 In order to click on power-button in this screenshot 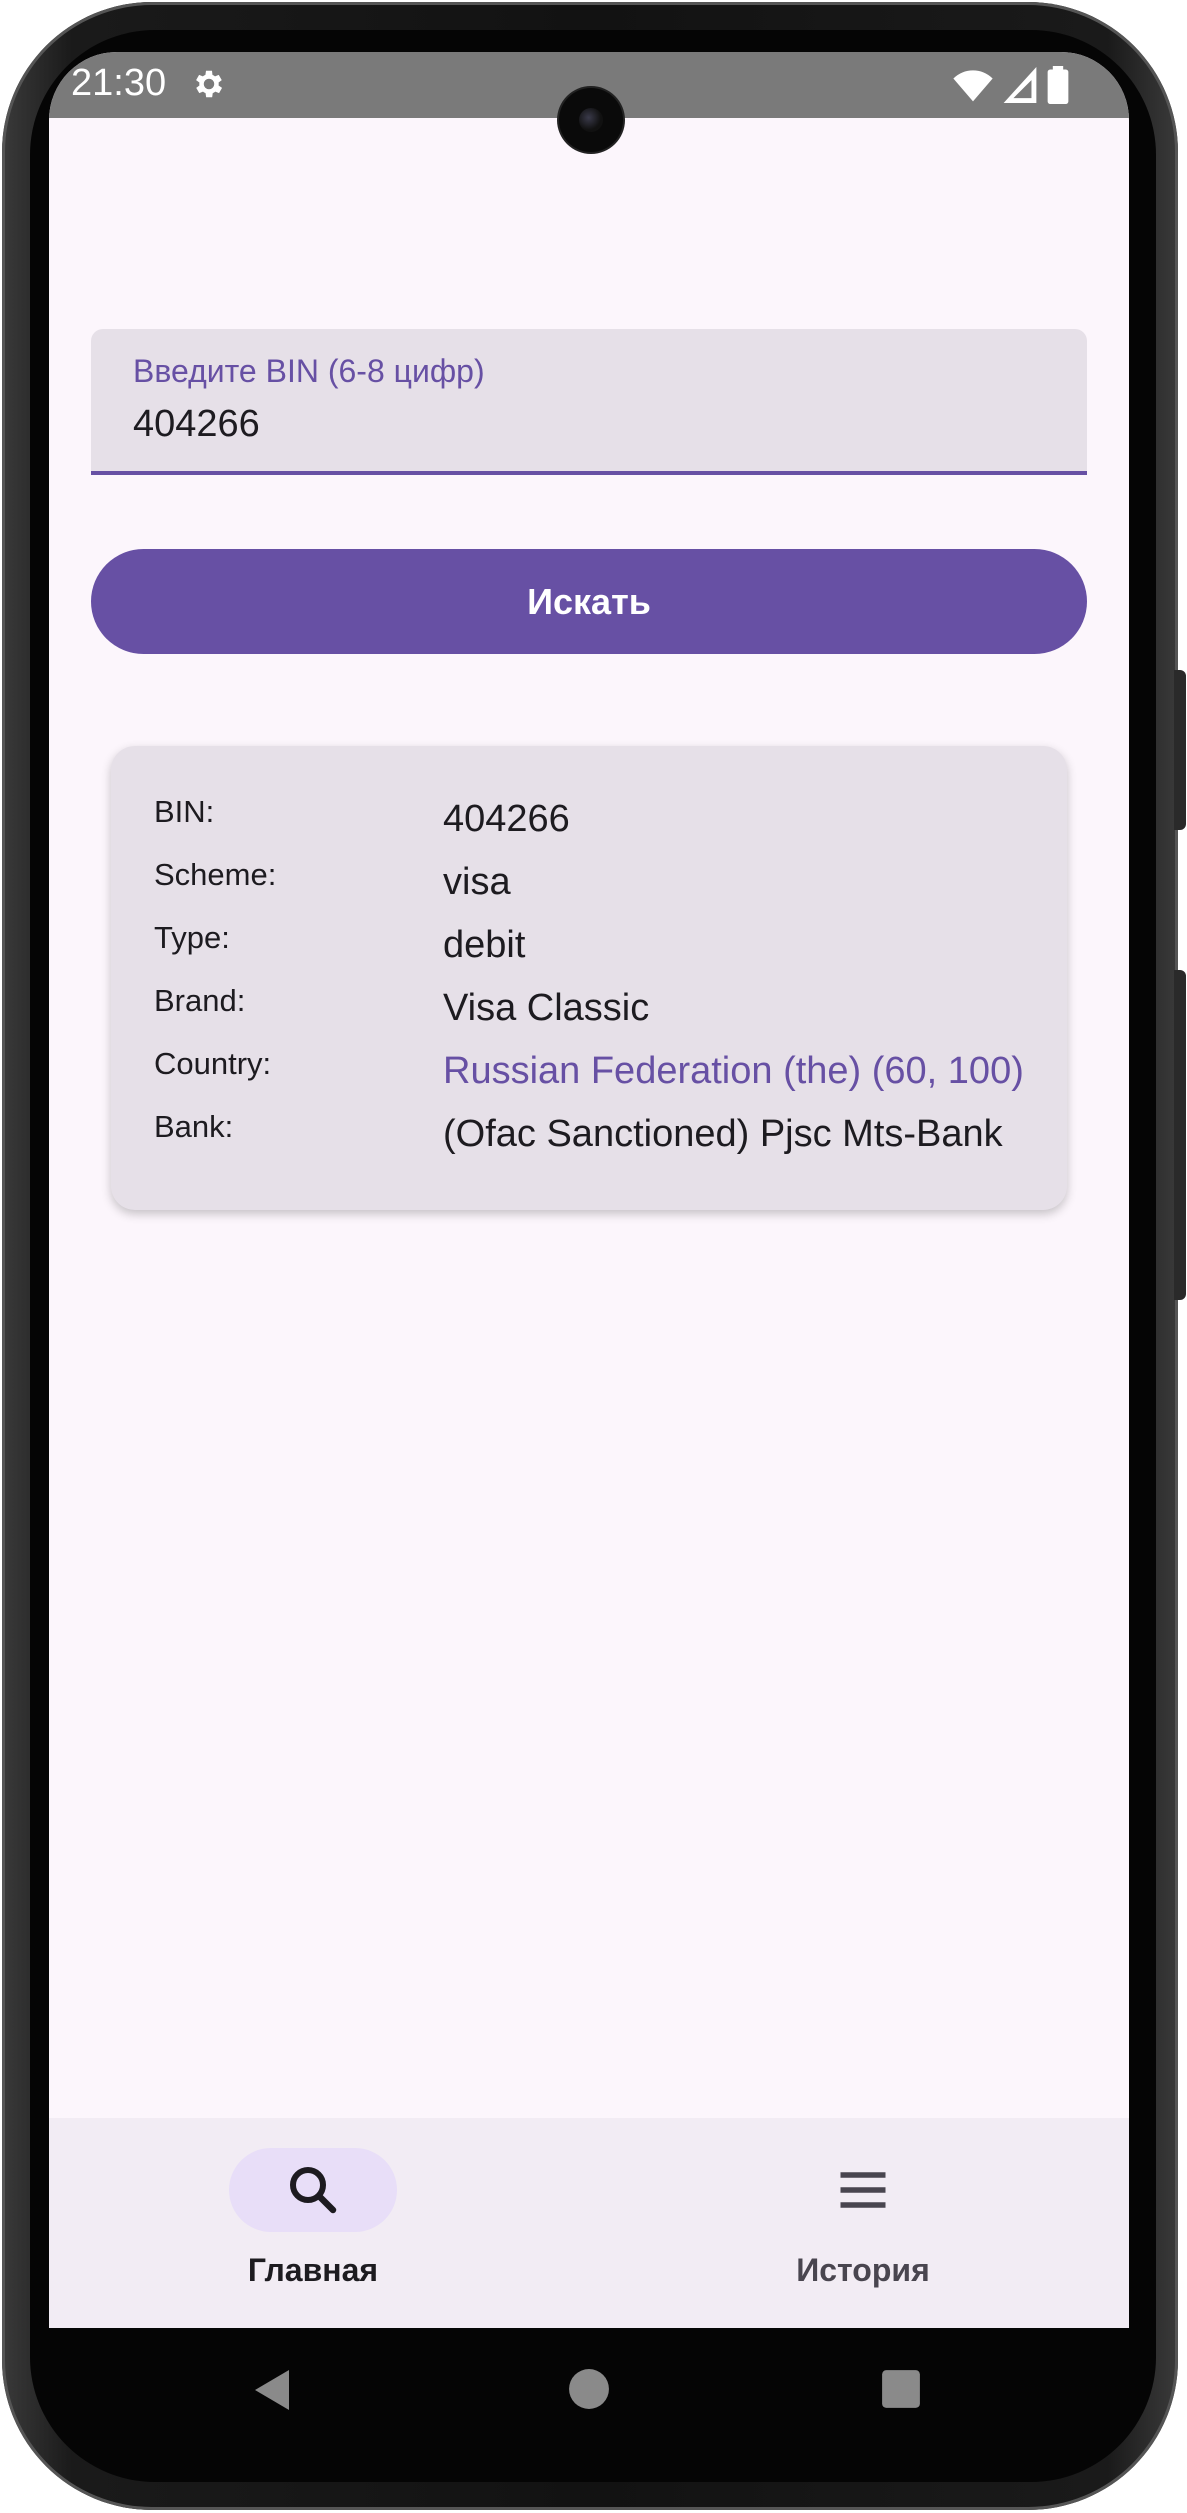, I will do `click(1180, 1135)`.